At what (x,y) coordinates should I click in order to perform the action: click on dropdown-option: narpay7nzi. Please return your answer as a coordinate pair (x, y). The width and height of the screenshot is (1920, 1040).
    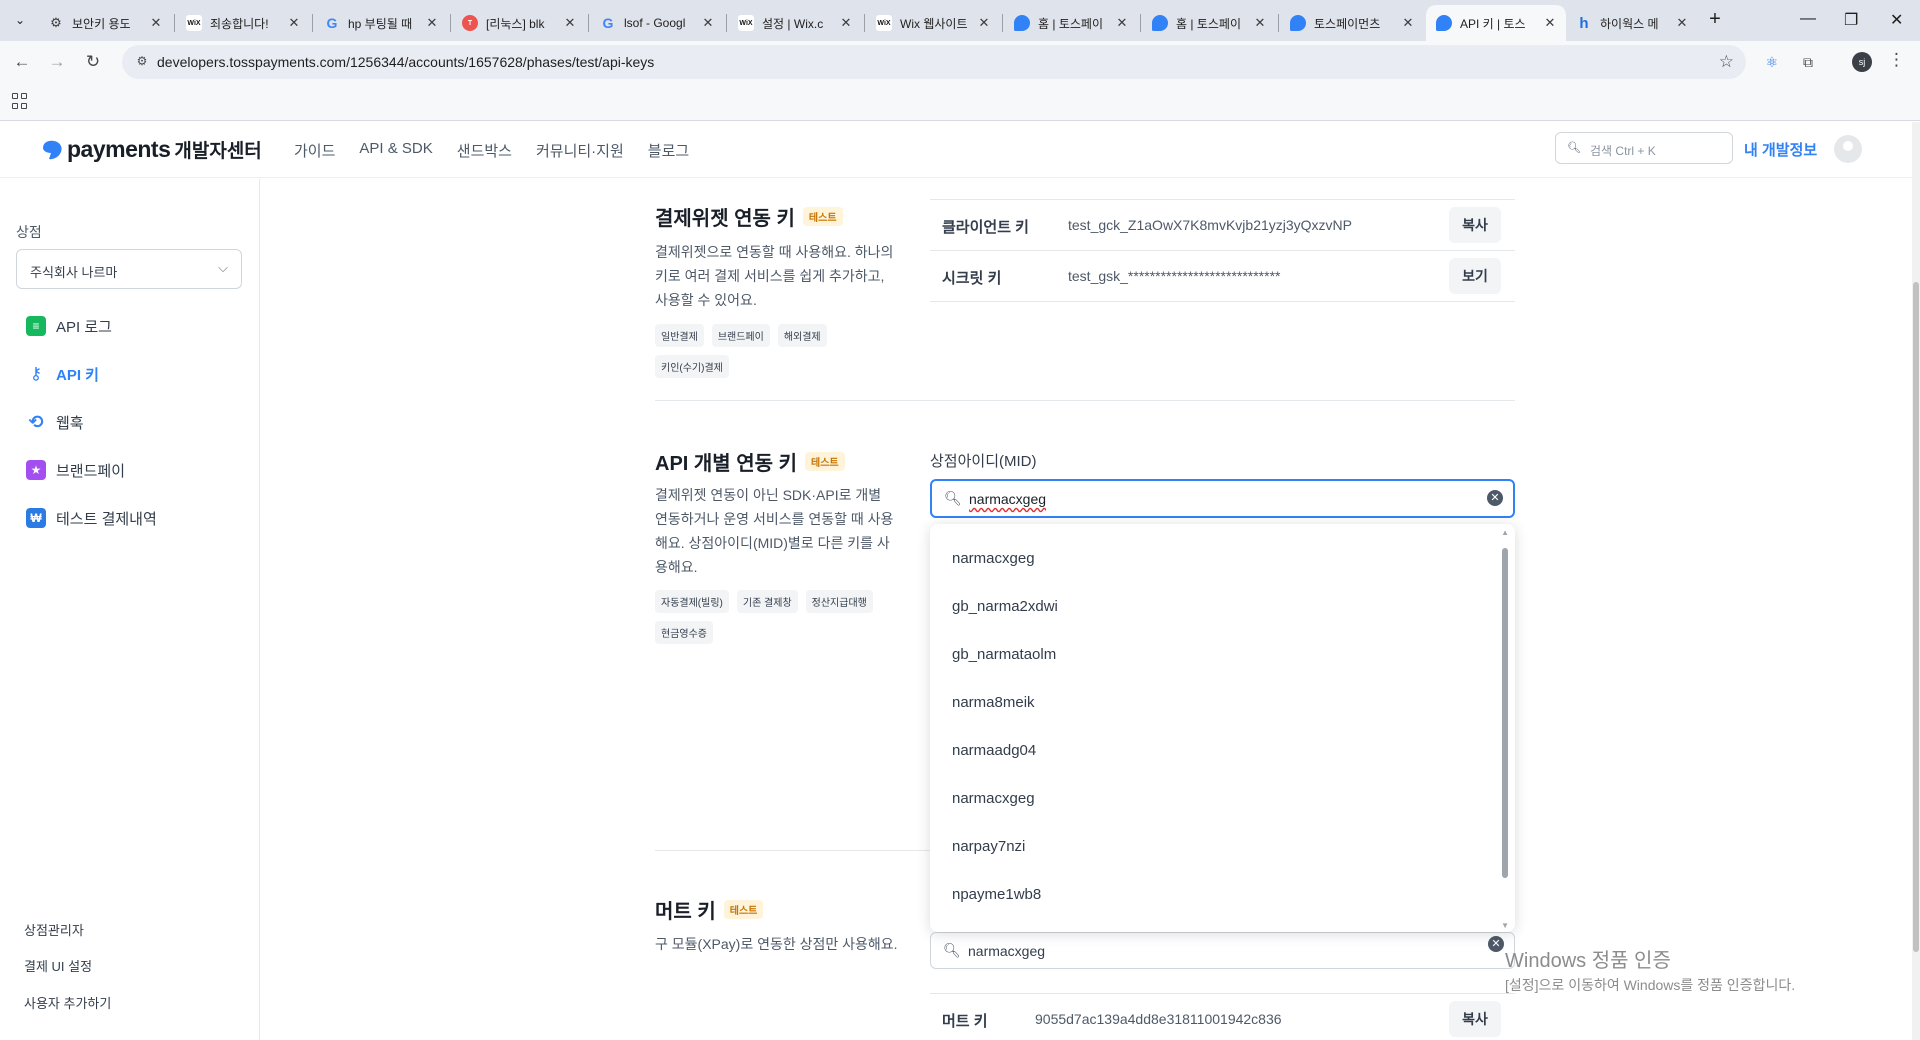
    Looking at the image, I should click on (988, 846).